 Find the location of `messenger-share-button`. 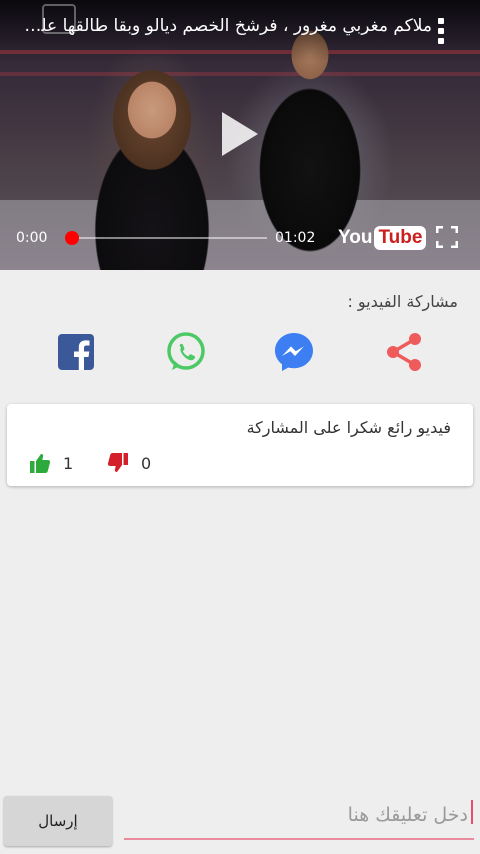

messenger-share-button is located at coordinates (294, 352).